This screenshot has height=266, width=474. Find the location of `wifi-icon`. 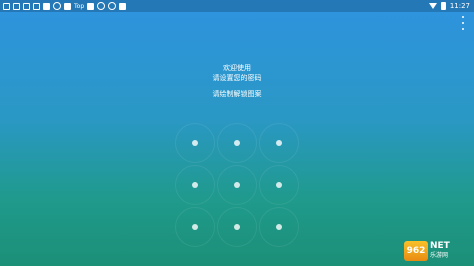

wifi-icon is located at coordinates (432, 6).